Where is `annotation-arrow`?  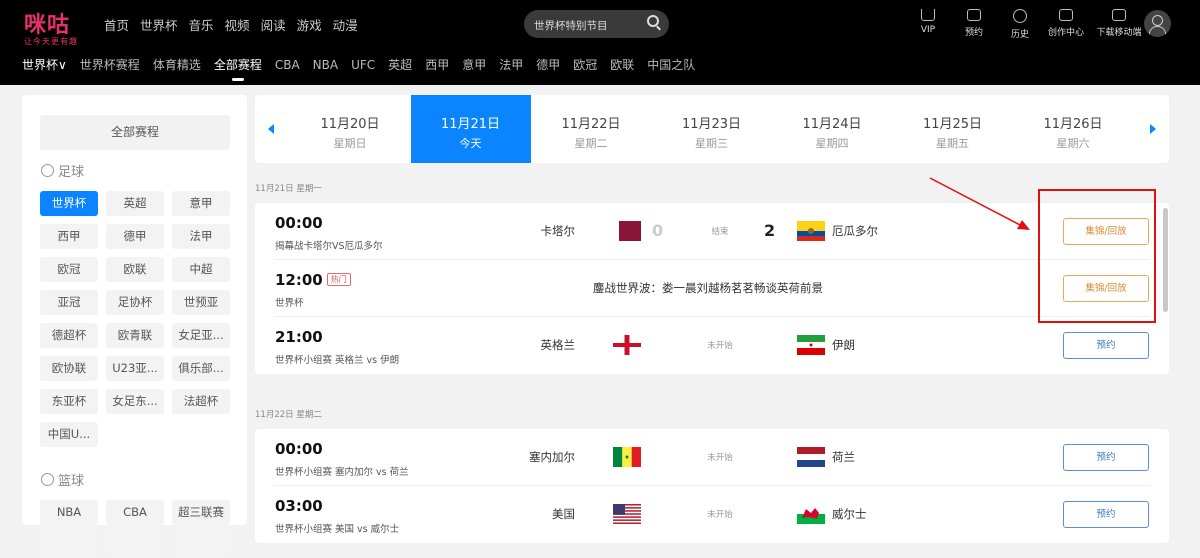
annotation-arrow is located at coordinates (979, 203).